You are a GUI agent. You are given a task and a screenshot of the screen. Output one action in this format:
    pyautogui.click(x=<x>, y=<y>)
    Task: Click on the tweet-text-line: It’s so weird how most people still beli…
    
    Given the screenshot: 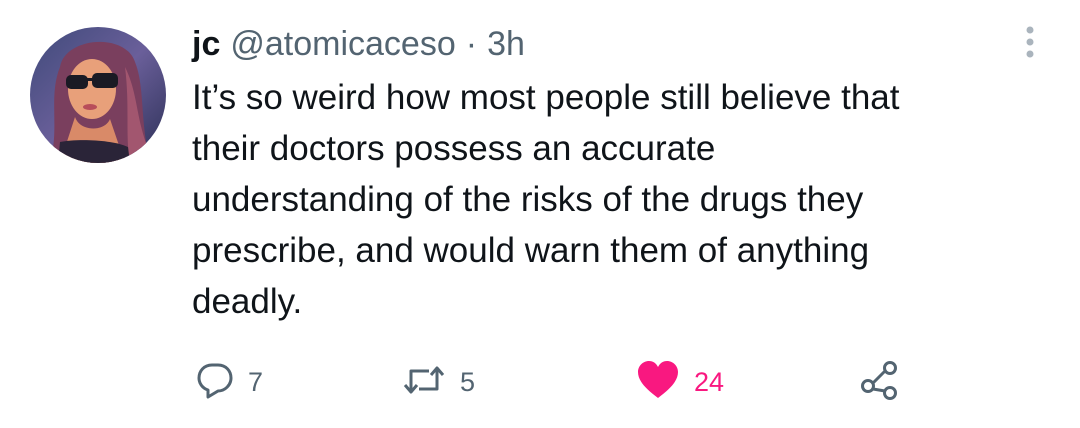 What is the action you would take?
    pyautogui.click(x=546, y=97)
    